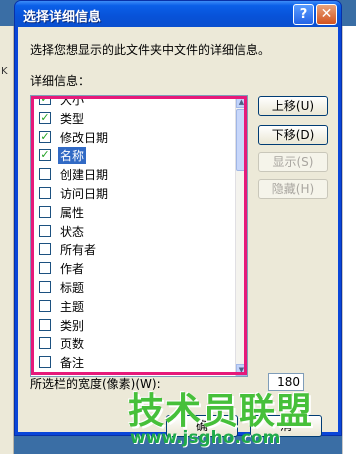  What do you see at coordinates (241, 140) in the screenshot?
I see `scroll-thumb` at bounding box center [241, 140].